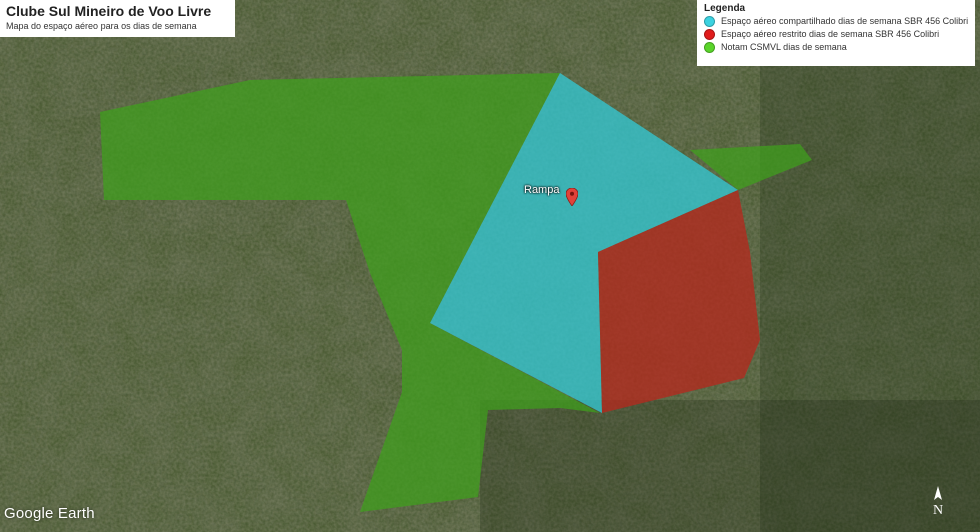 This screenshot has height=532, width=980. What do you see at coordinates (542, 190) in the screenshot?
I see `marker-label: Rampa` at bounding box center [542, 190].